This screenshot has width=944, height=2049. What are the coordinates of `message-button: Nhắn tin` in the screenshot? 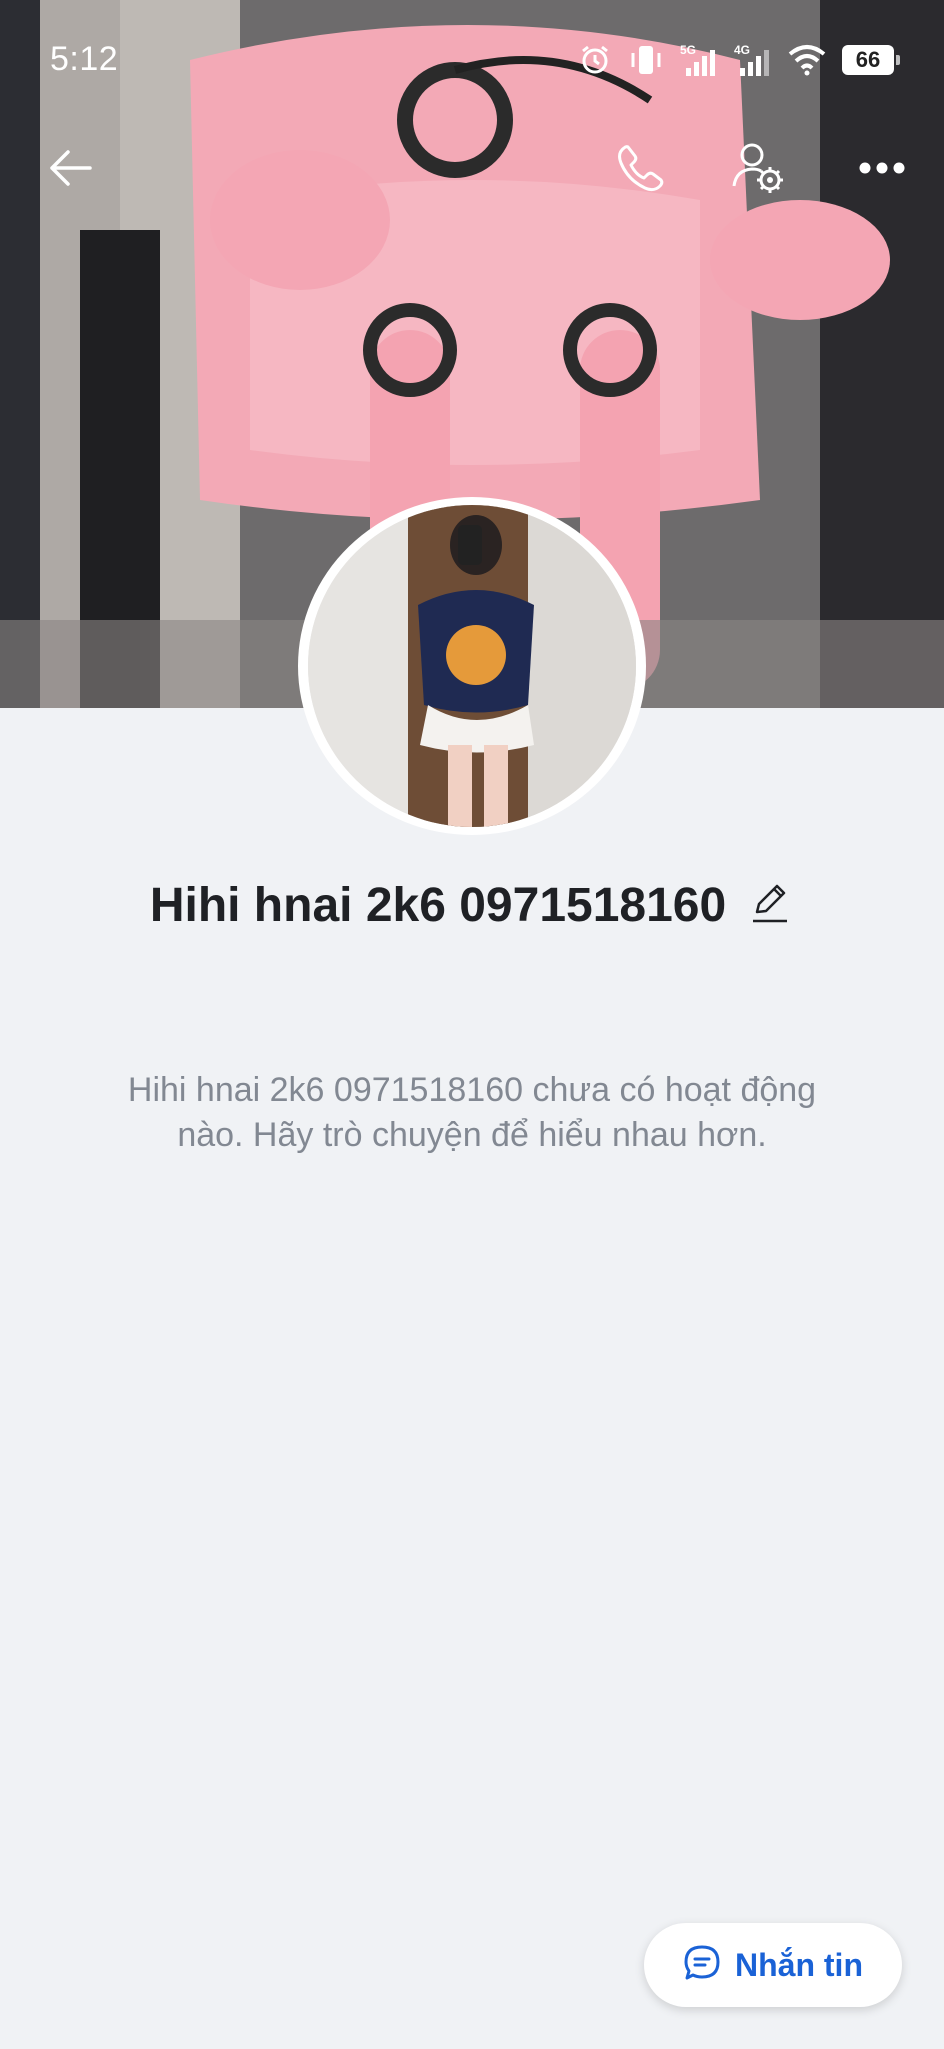 It's located at (773, 1965).